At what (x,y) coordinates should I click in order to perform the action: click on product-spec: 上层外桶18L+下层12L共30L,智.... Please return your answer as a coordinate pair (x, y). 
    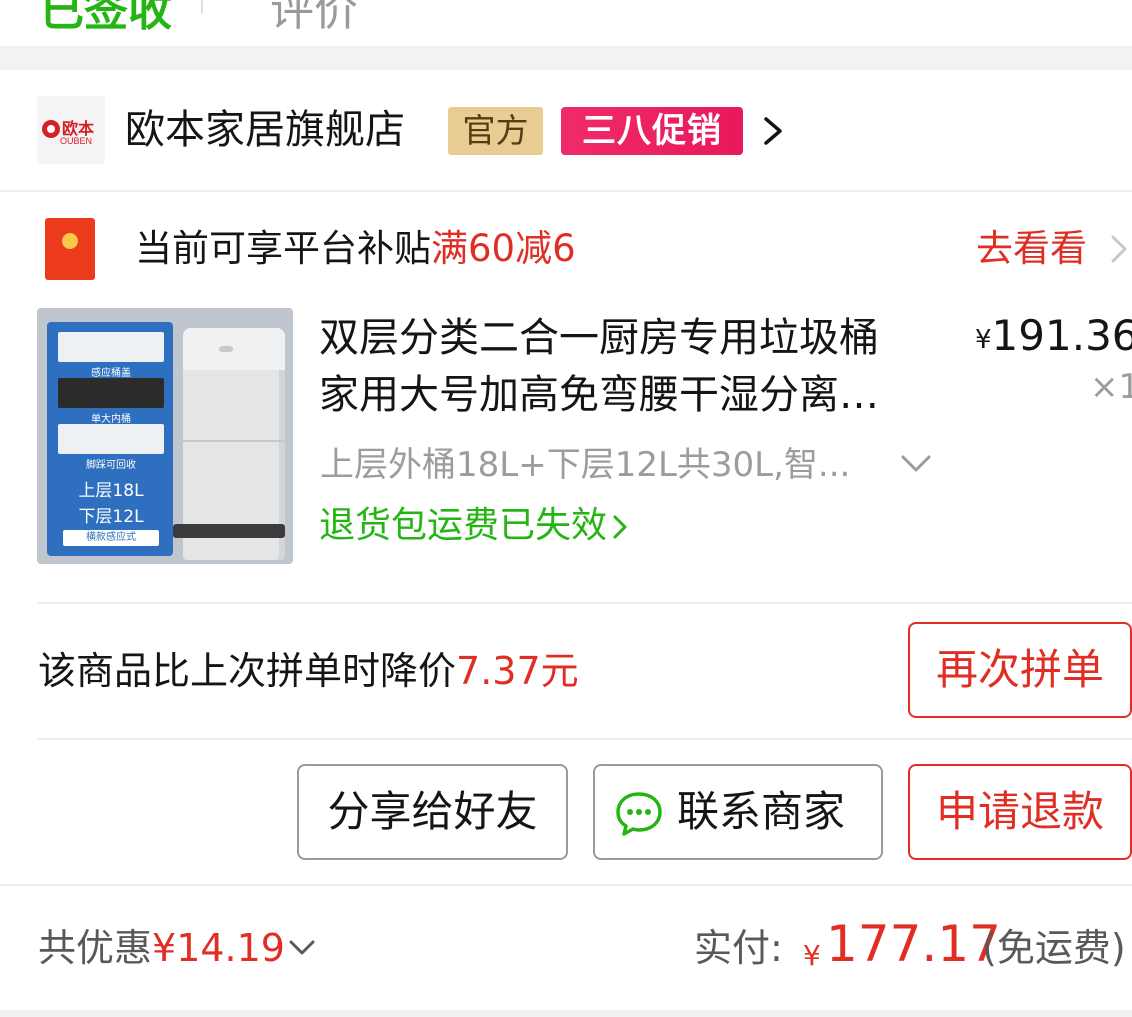
    Looking at the image, I should click on (608, 465).